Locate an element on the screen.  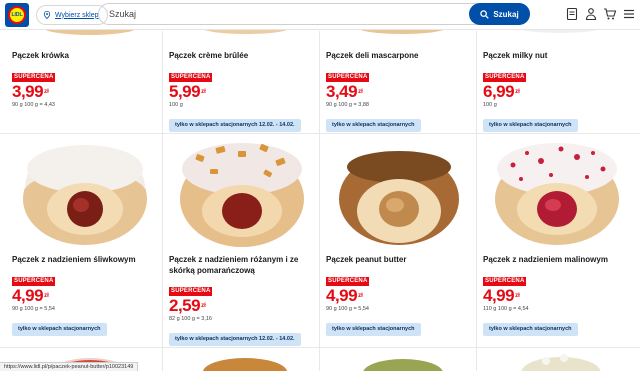
unit-price: 110 g 100 g = 4,54 is located at coordinates (506, 308).